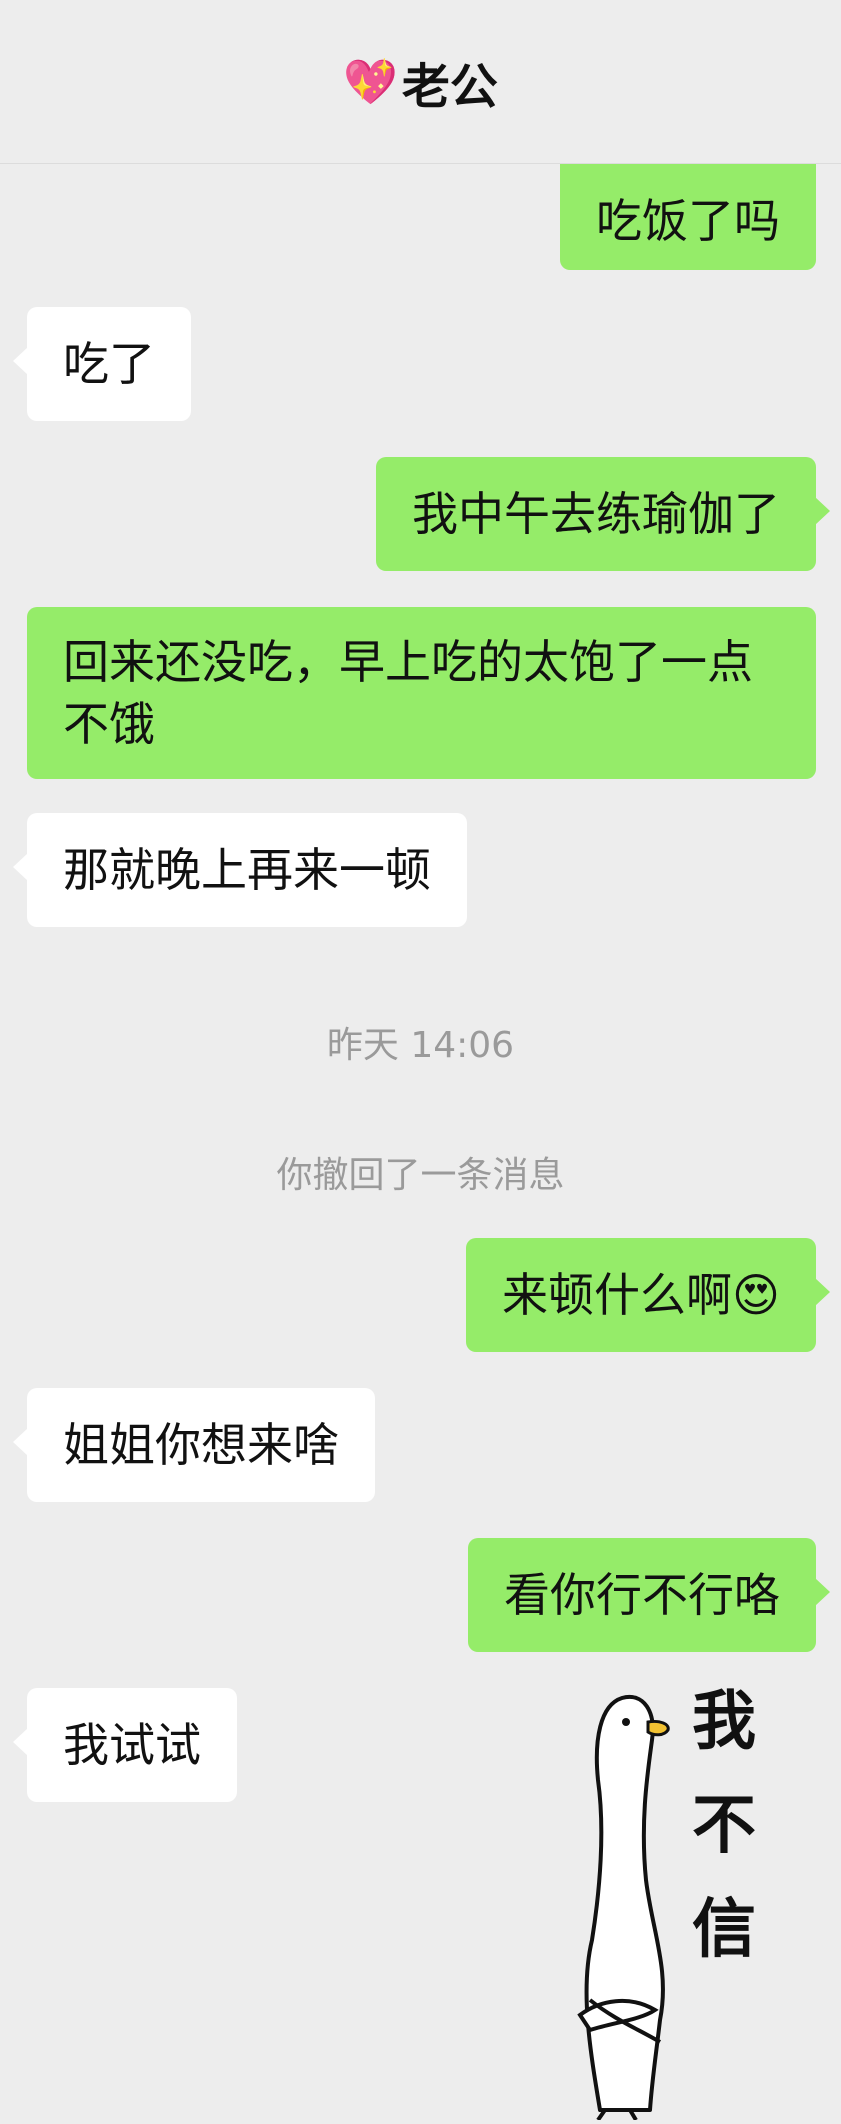 The image size is (841, 2124). What do you see at coordinates (420, 1175) in the screenshot?
I see `recall-notice: 你撤回了一条消息` at bounding box center [420, 1175].